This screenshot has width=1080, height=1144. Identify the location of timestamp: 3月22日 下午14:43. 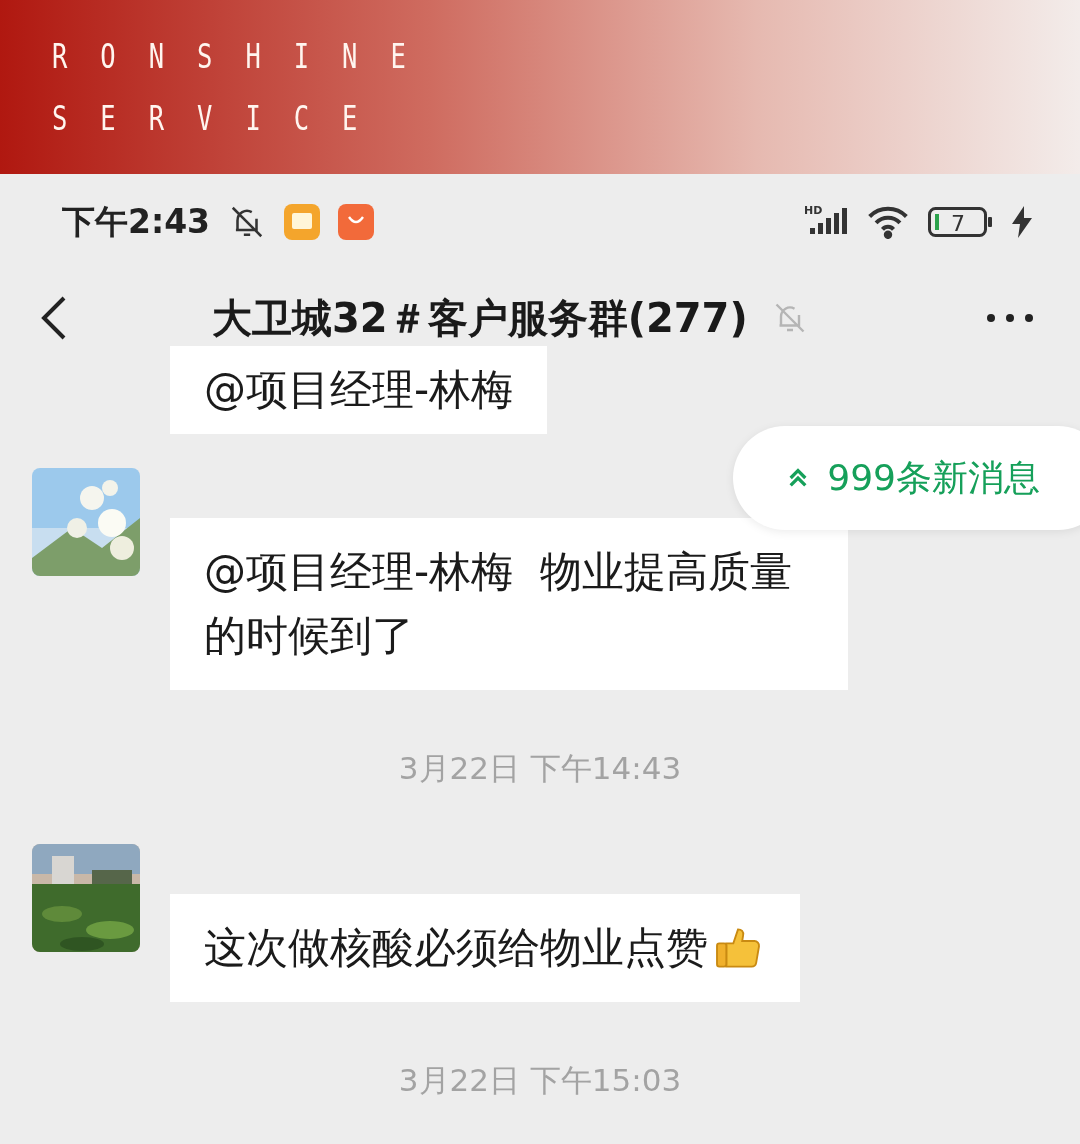
(540, 768).